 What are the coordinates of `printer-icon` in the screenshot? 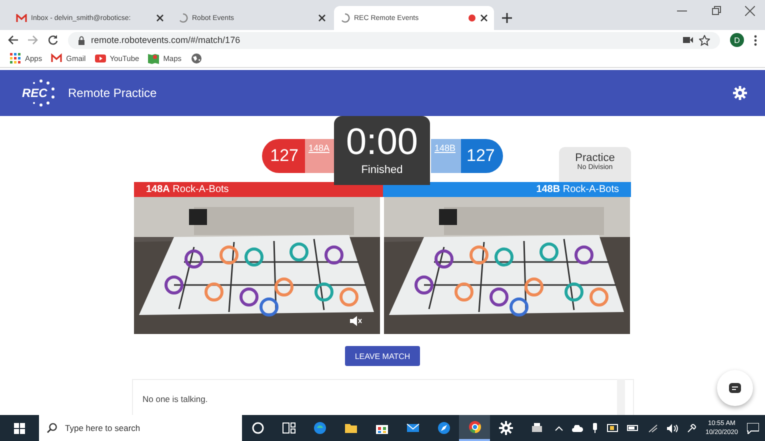 It's located at (537, 428).